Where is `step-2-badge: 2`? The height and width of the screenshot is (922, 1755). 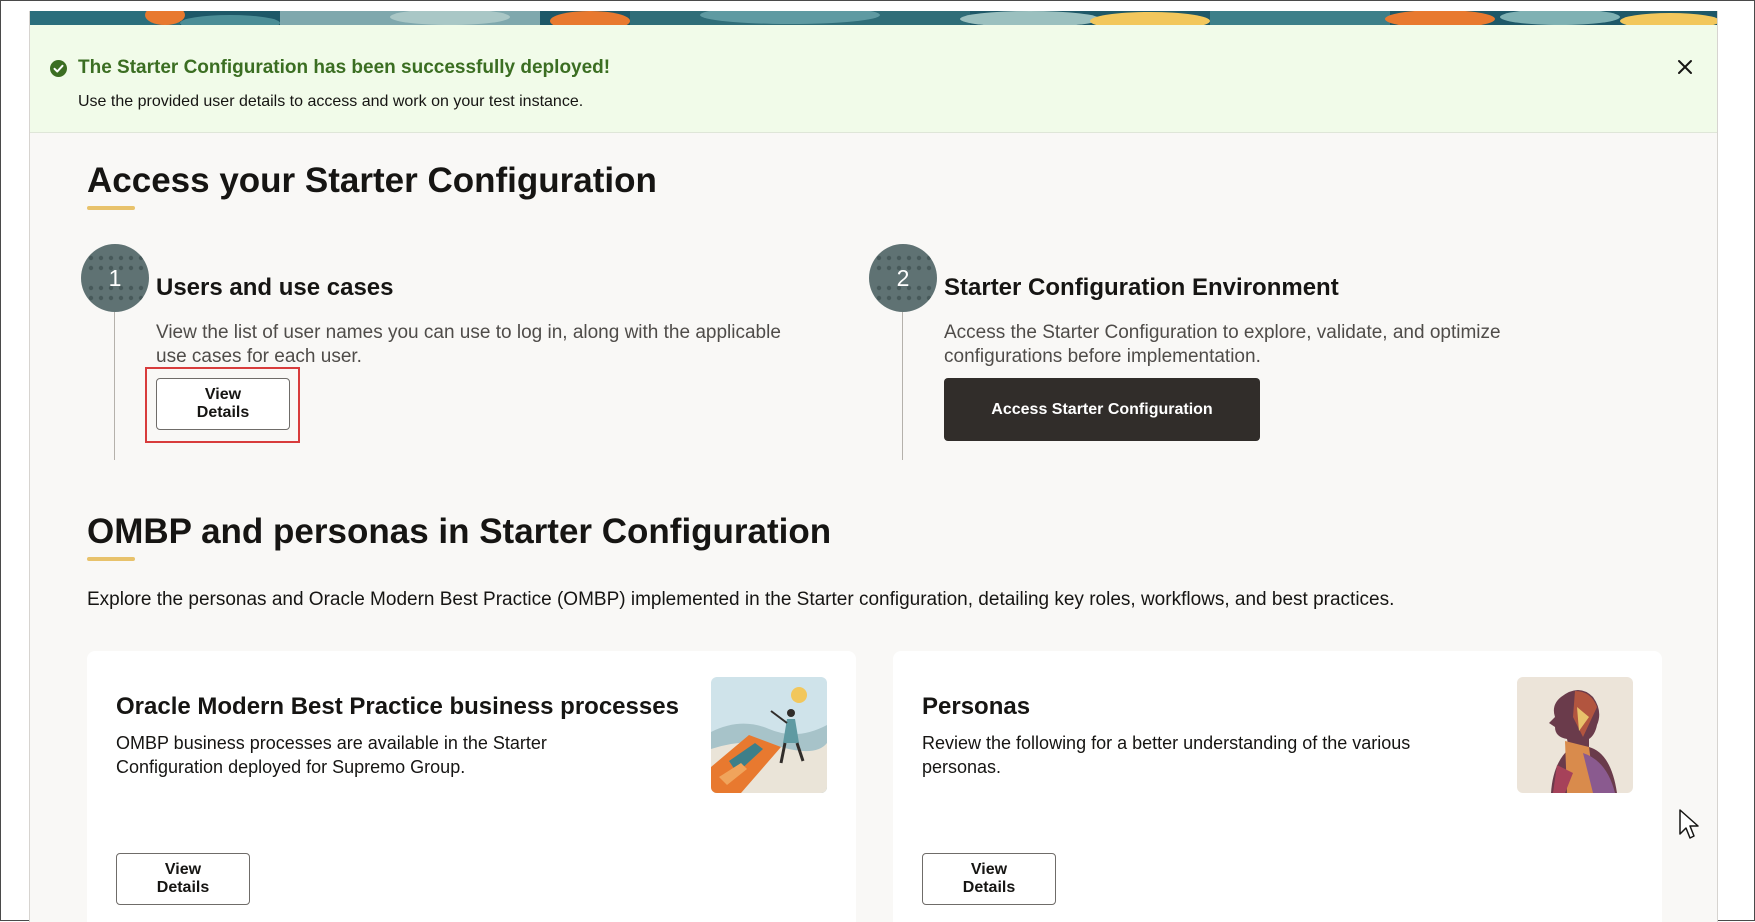
step-2-badge: 2 is located at coordinates (903, 278).